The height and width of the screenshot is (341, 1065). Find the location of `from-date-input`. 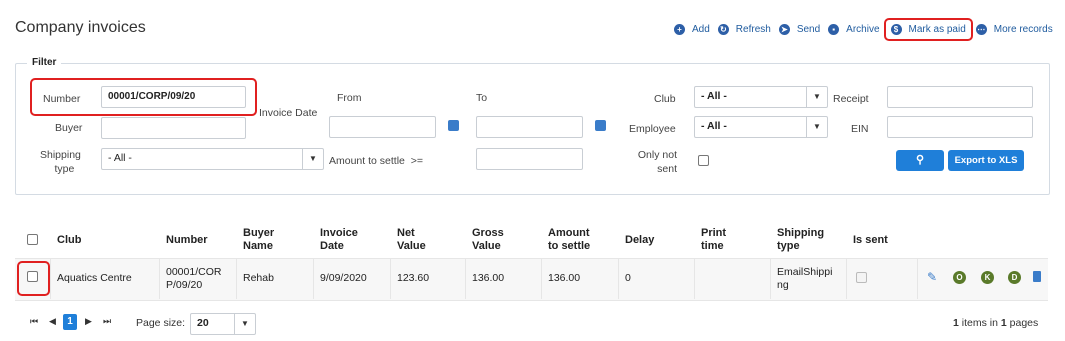

from-date-input is located at coordinates (382, 127).